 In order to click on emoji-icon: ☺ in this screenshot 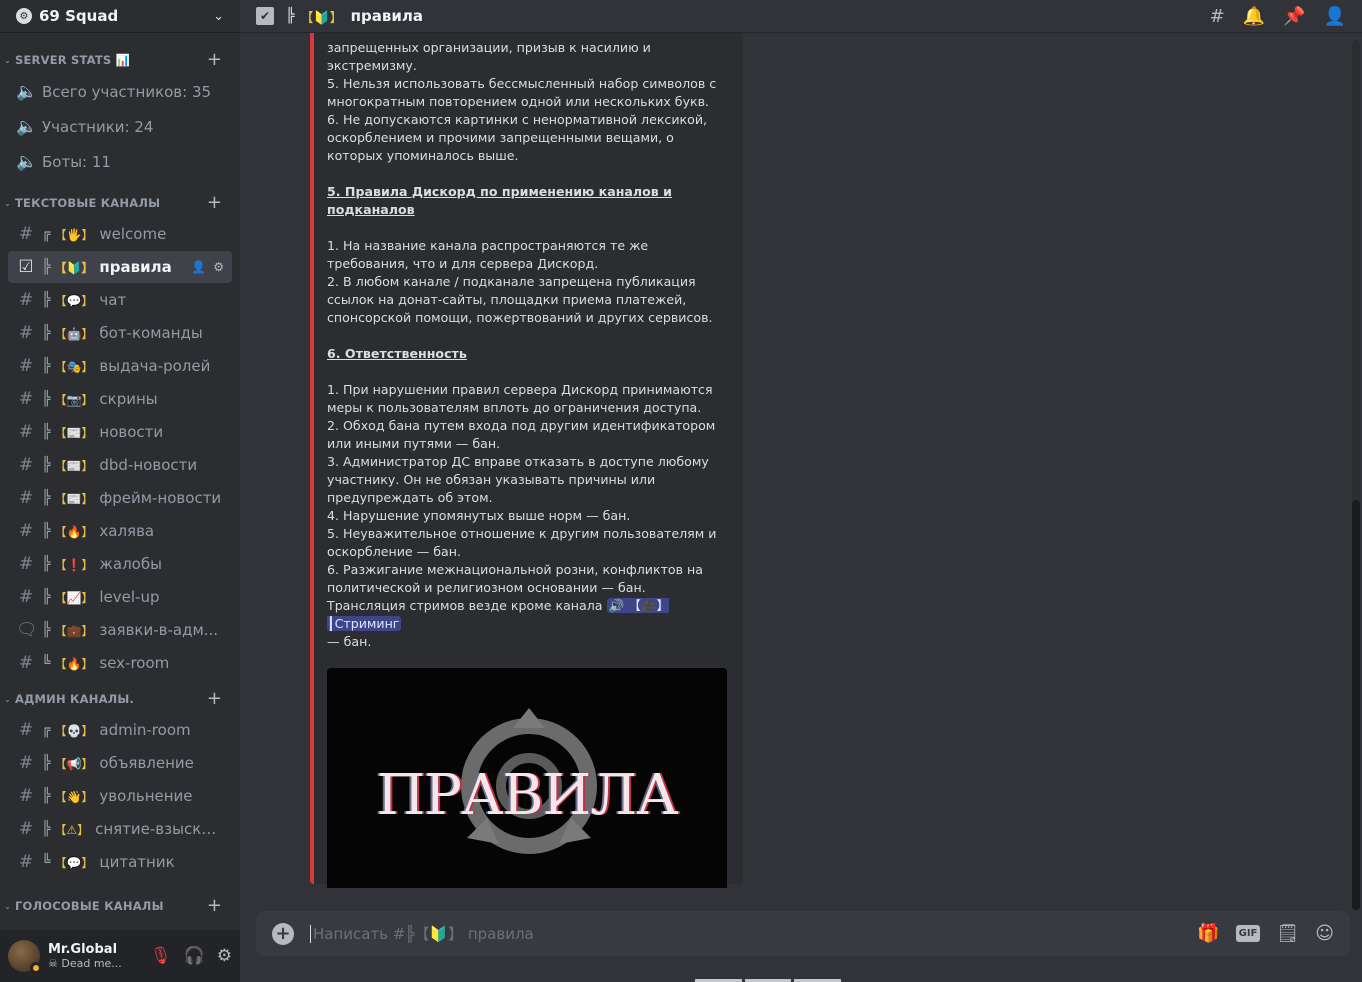, I will do `click(1324, 933)`.